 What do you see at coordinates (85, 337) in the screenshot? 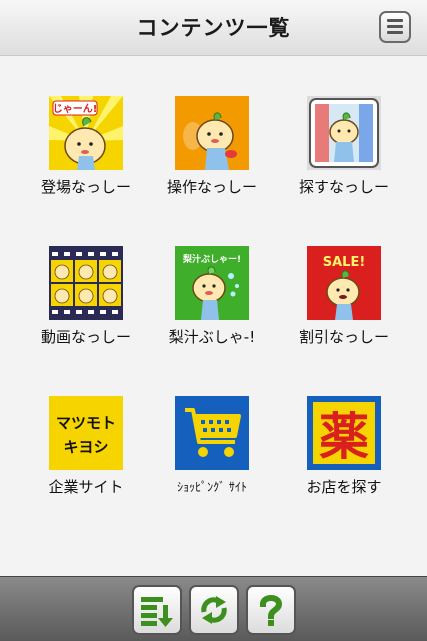
I see `tile-label: 動画なっしー` at bounding box center [85, 337].